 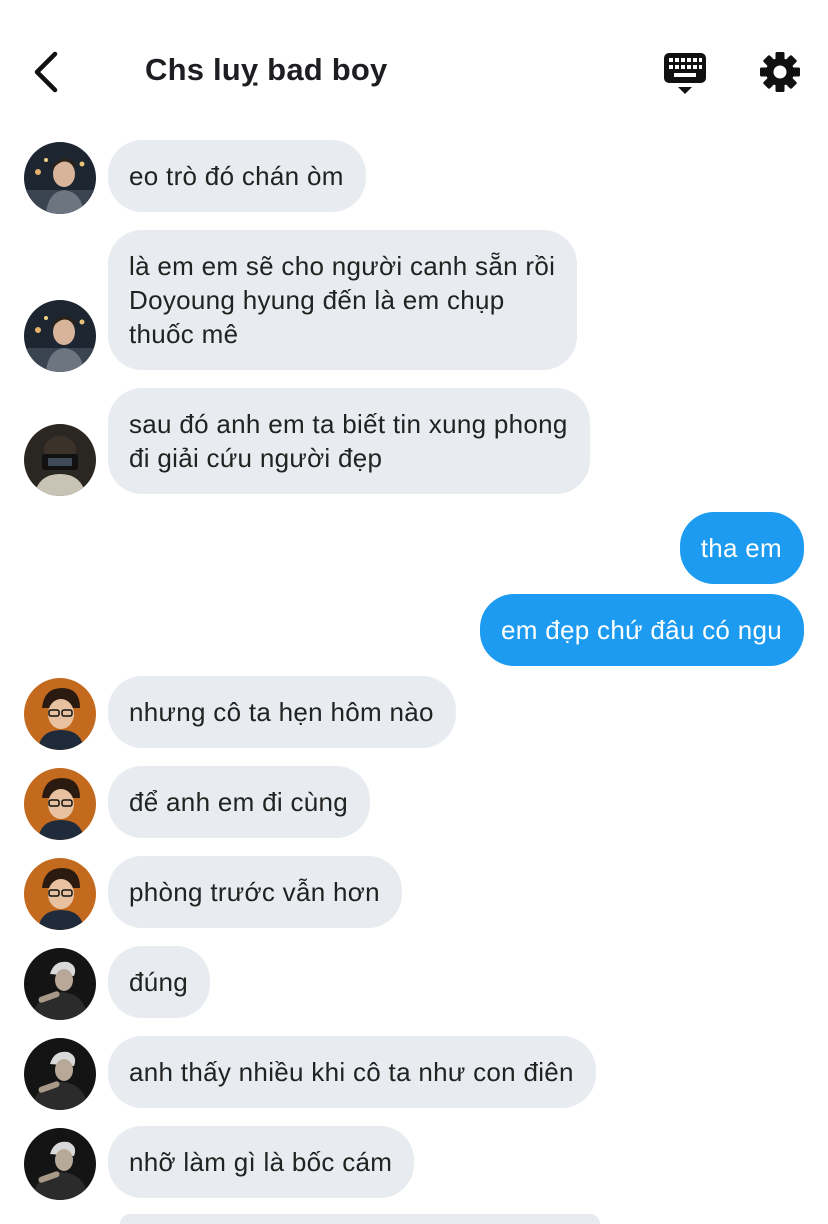 What do you see at coordinates (255, 892) in the screenshot?
I see `message-bubble: phòng trước vẫn hơn` at bounding box center [255, 892].